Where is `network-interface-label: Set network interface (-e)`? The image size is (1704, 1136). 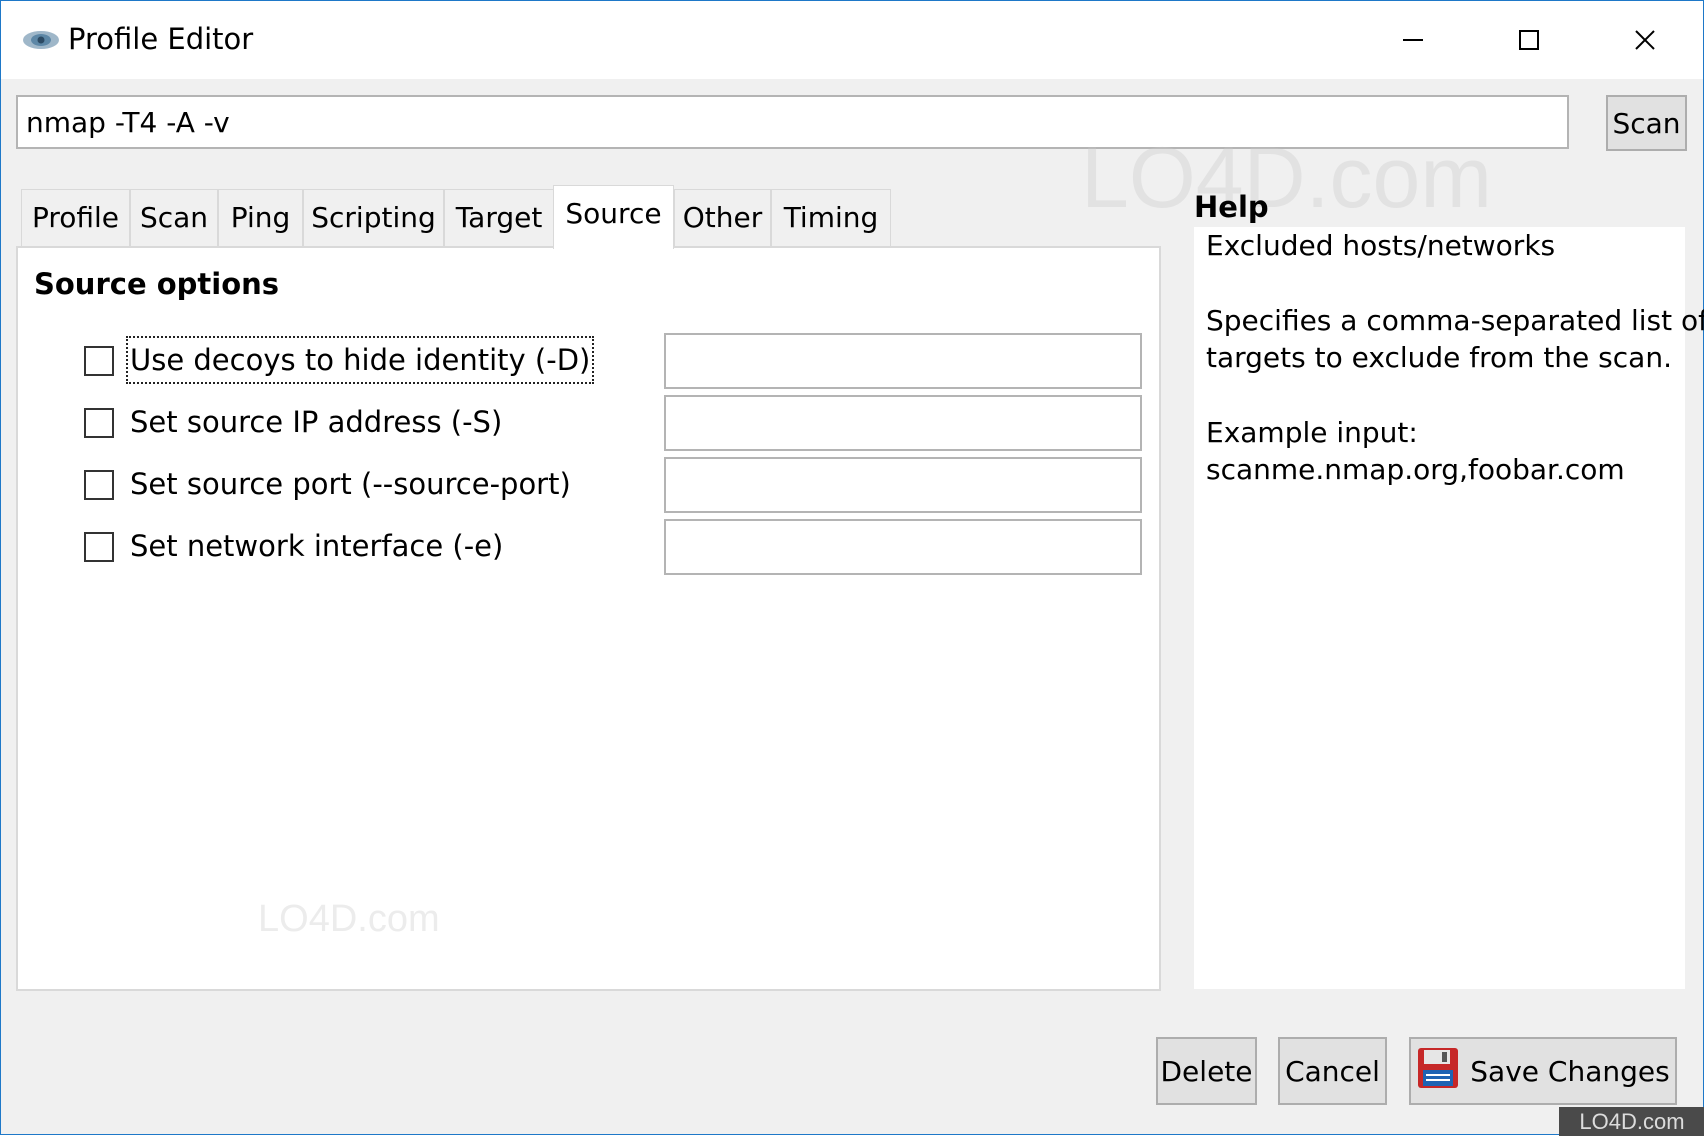 network-interface-label: Set network interface (-e) is located at coordinates (316, 546).